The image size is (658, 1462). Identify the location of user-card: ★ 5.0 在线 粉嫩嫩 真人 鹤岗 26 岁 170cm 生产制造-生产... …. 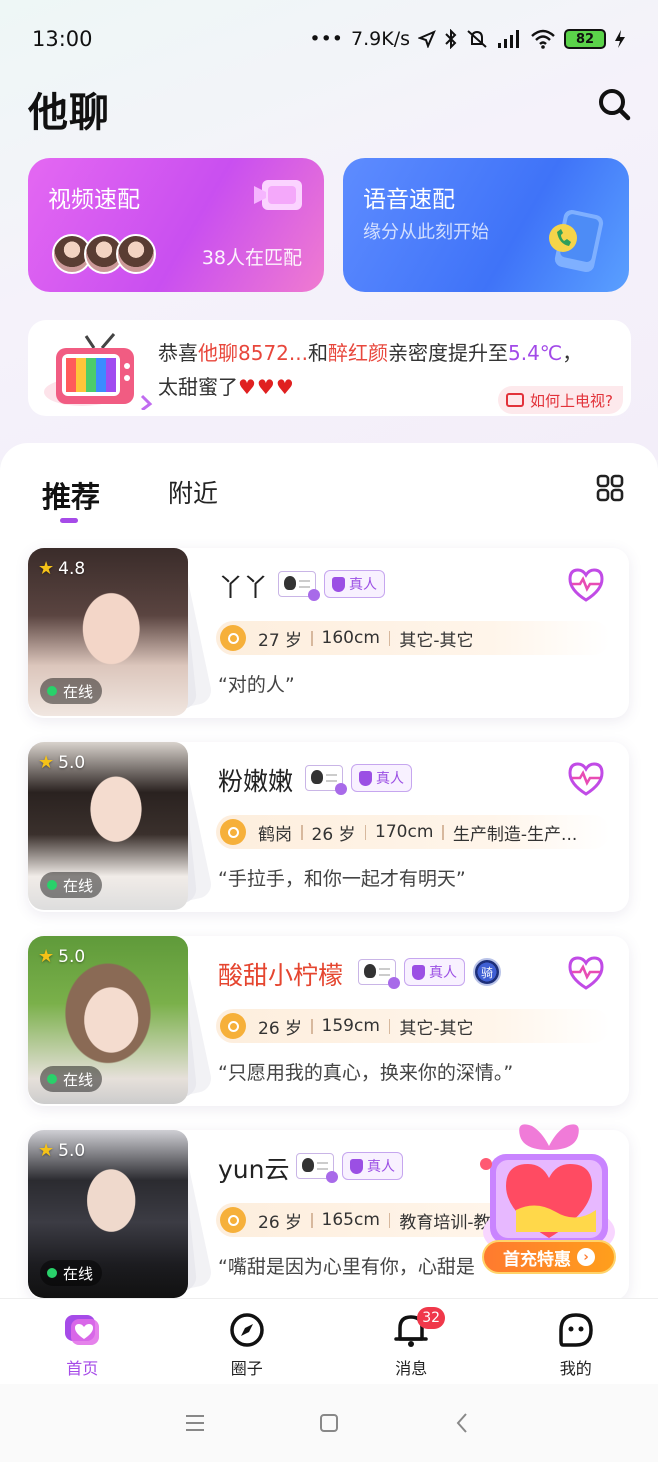
(329, 827).